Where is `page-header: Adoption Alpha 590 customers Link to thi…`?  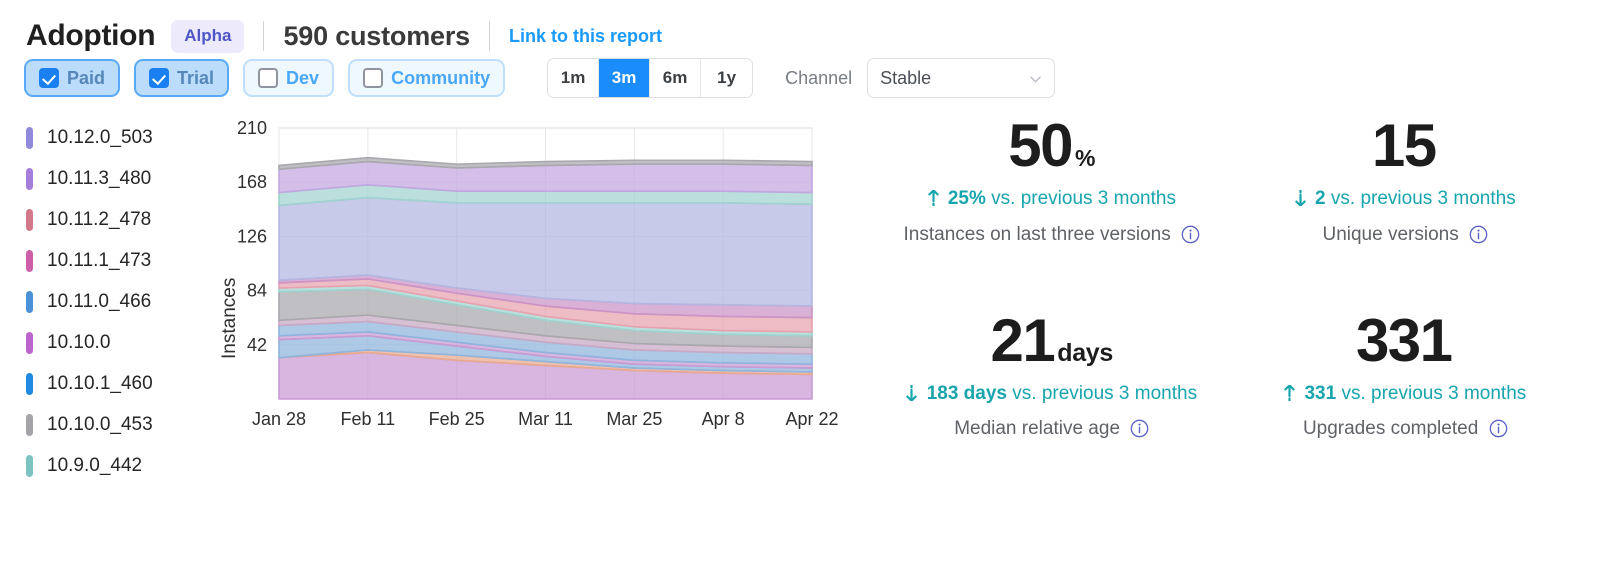 page-header: Adoption Alpha 590 customers Link to thi… is located at coordinates (800, 26).